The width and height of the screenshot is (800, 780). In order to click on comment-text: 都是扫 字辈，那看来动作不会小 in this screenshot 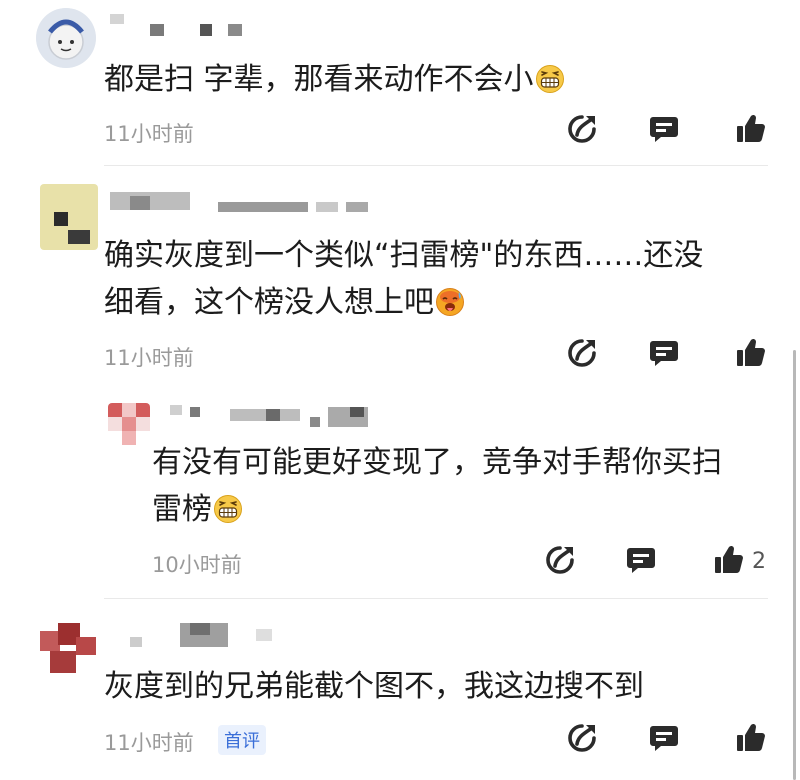, I will do `click(334, 80)`.